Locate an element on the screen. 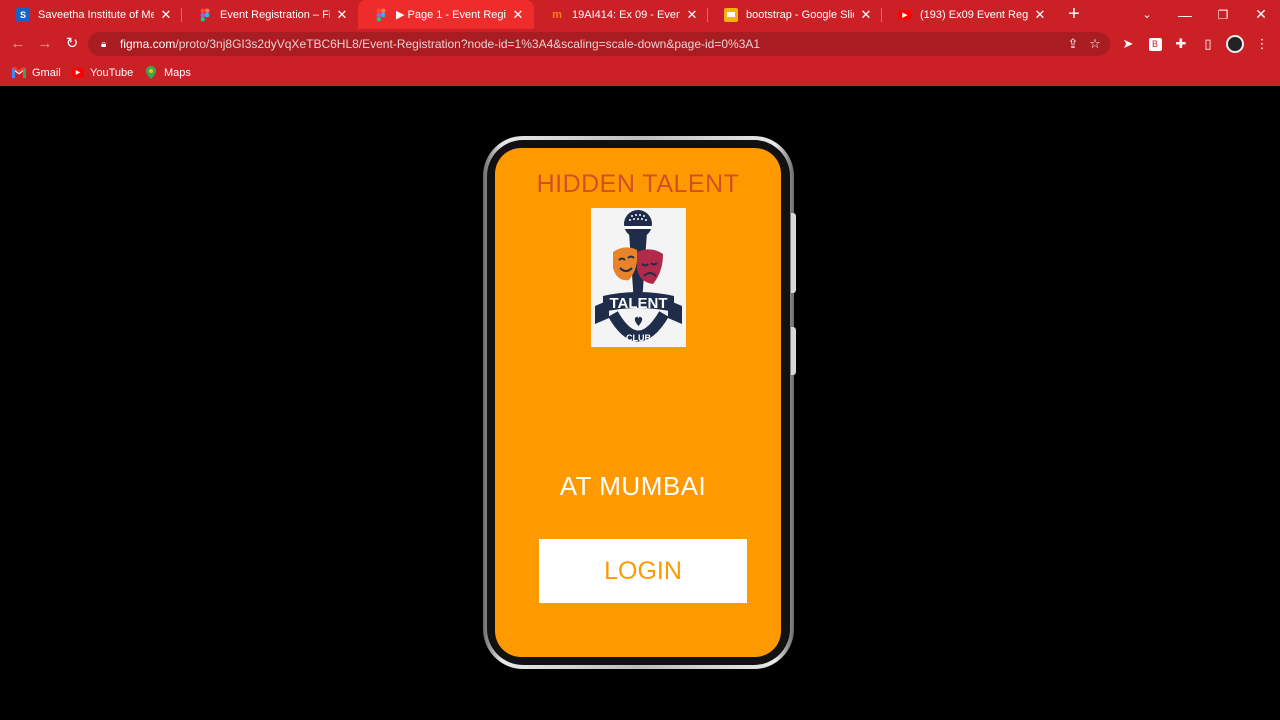 The width and height of the screenshot is (1280, 720). logo-text: TALENT is located at coordinates (638, 303).